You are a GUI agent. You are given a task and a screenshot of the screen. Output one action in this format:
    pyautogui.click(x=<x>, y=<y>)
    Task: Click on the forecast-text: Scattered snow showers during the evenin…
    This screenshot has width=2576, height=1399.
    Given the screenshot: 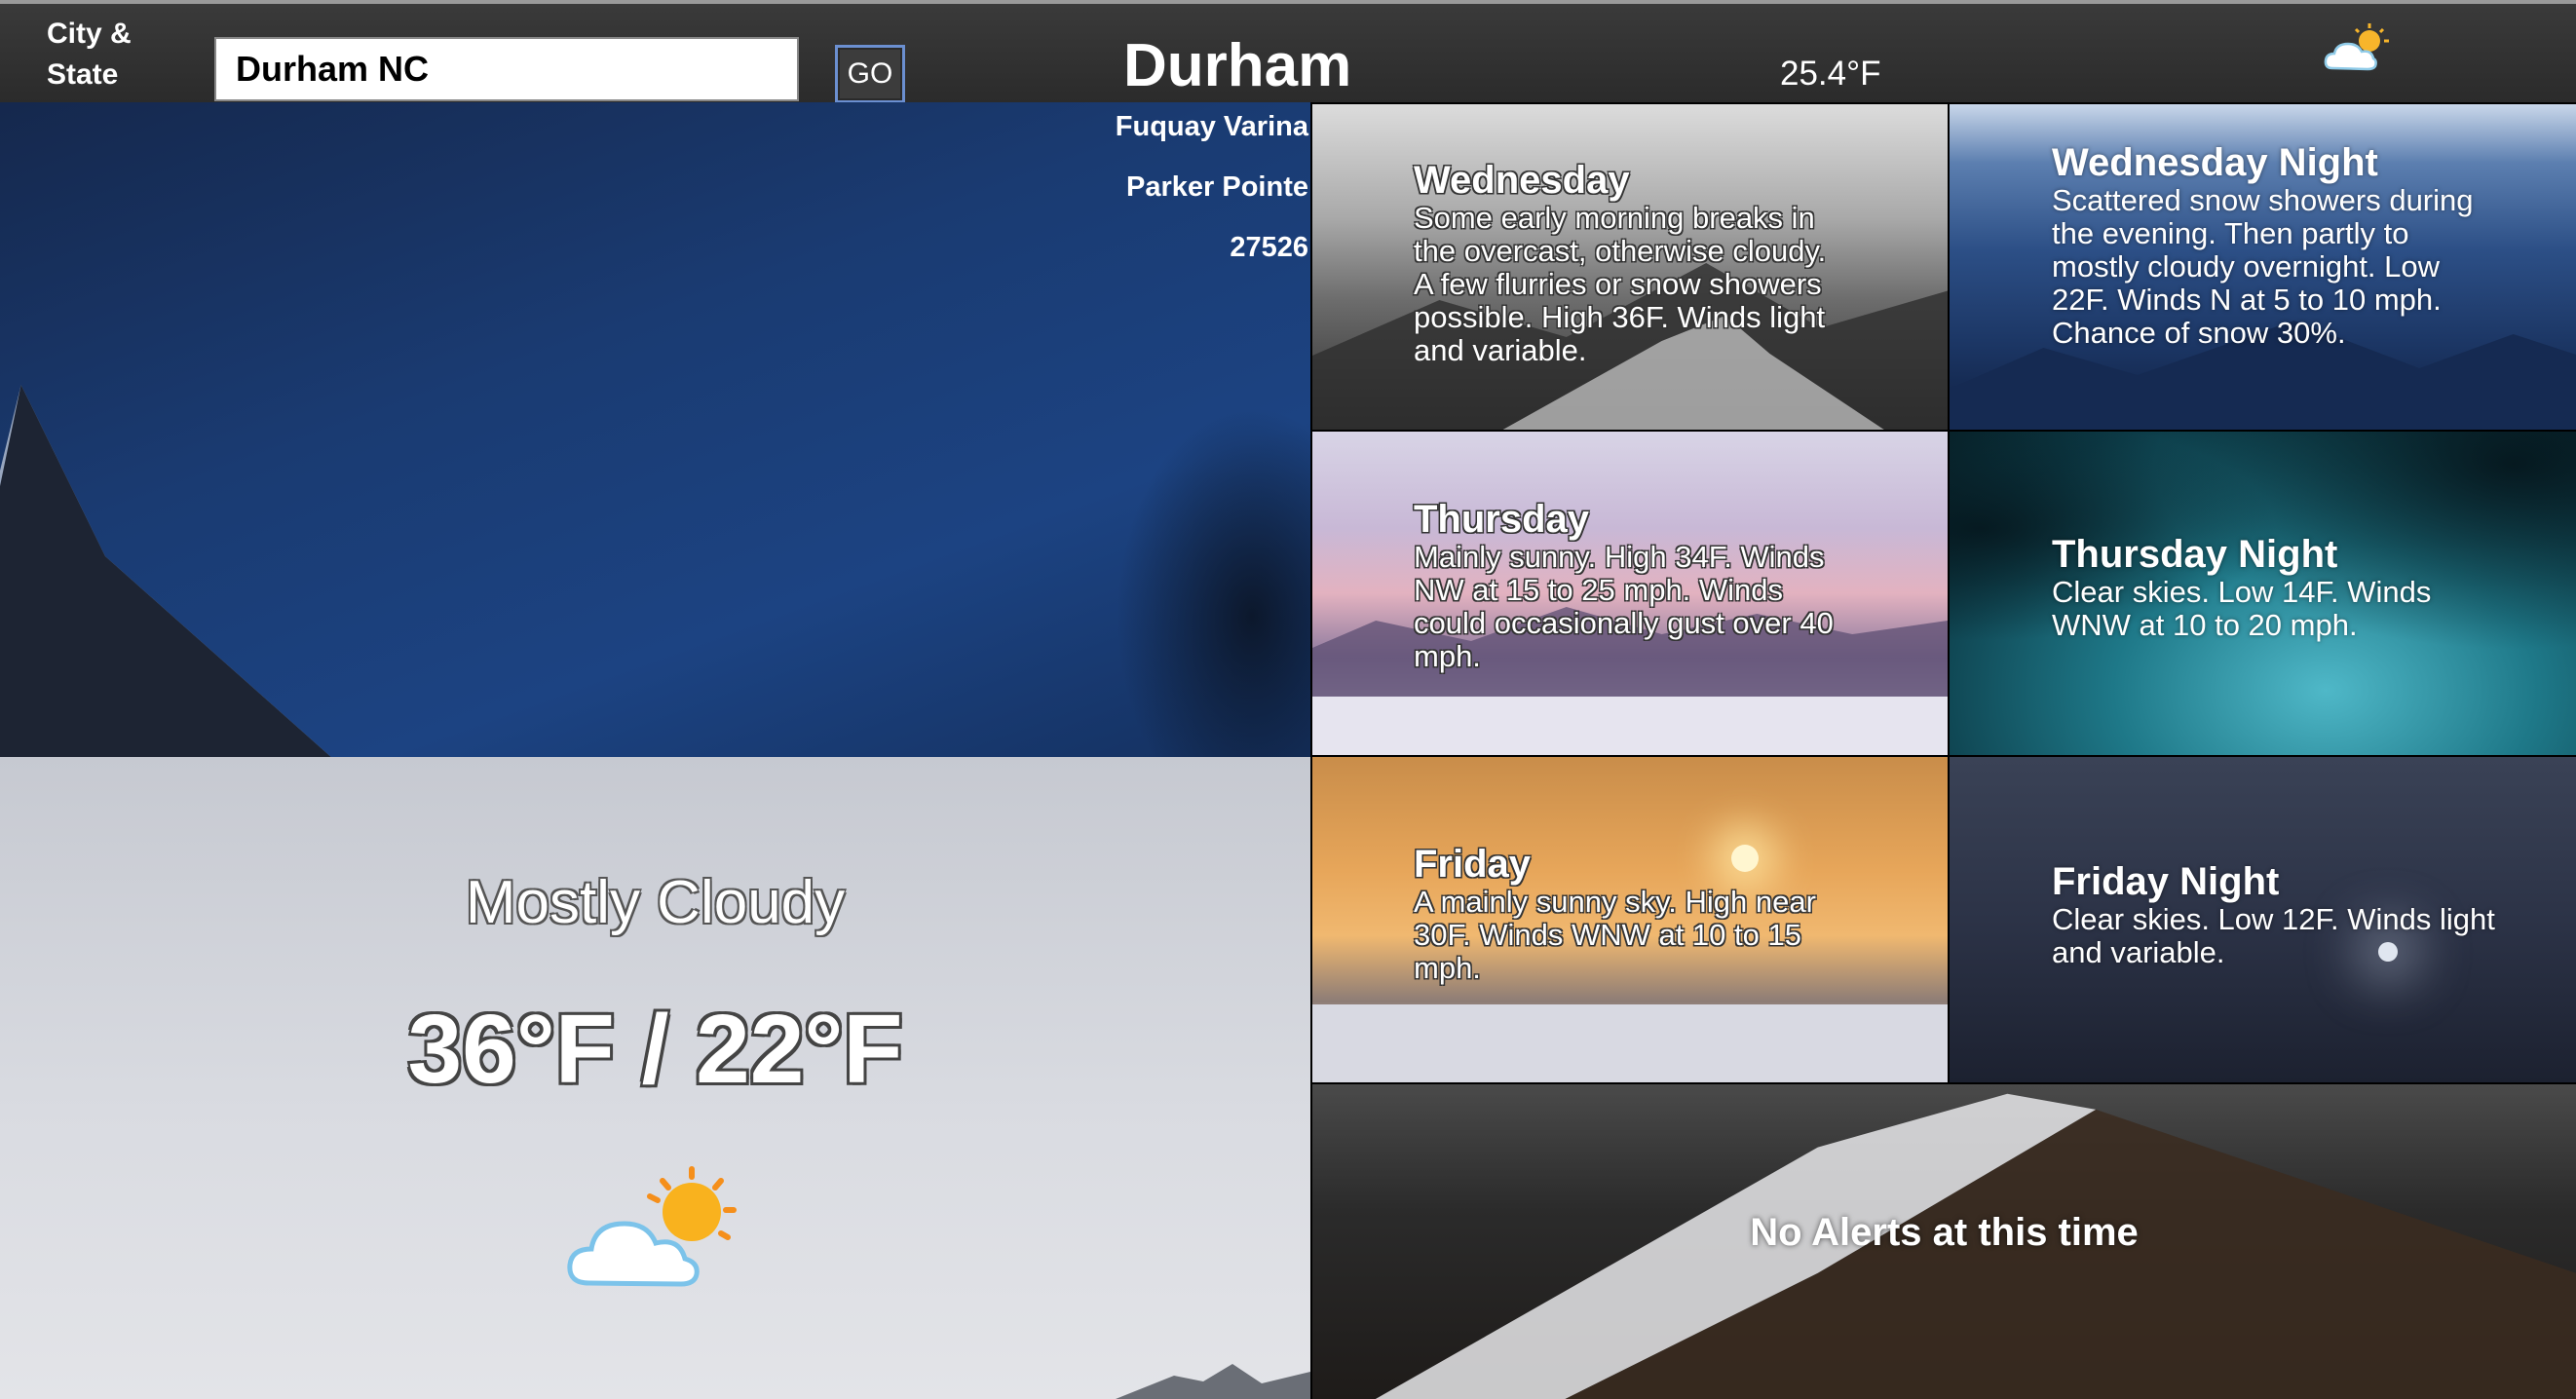 What is the action you would take?
    pyautogui.click(x=2263, y=266)
    